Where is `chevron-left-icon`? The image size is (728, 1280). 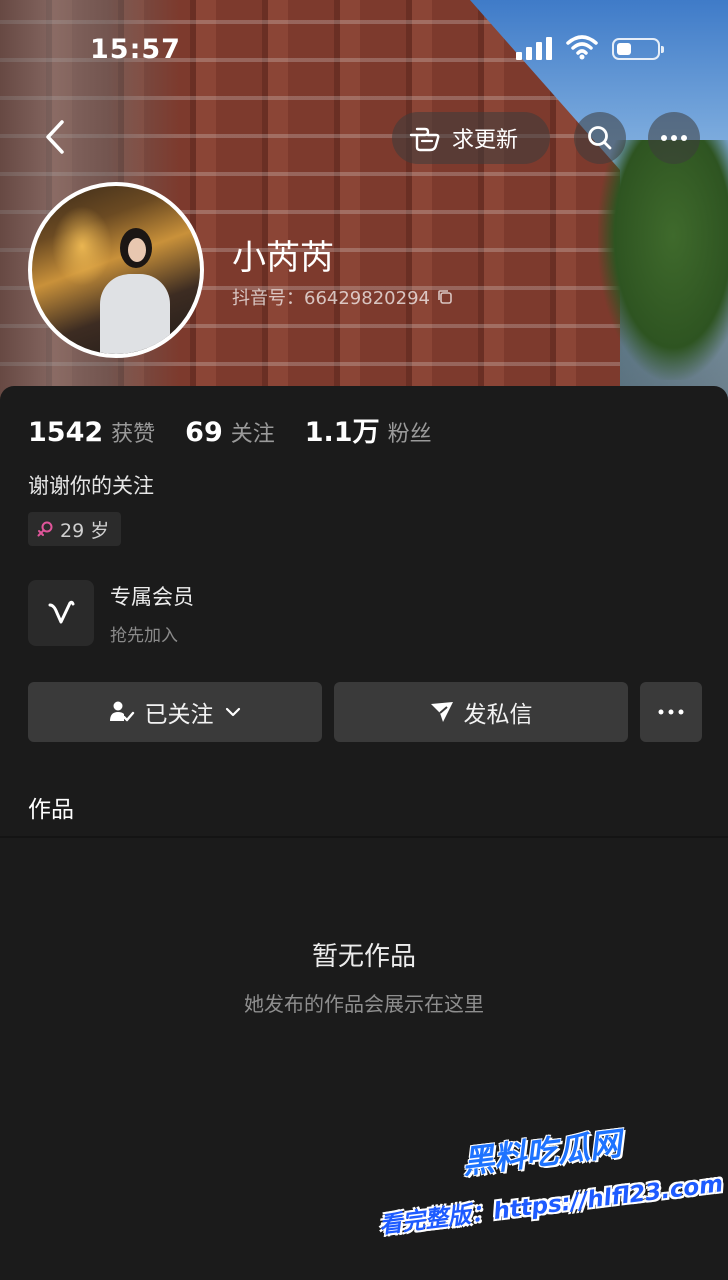
chevron-left-icon is located at coordinates (55, 137).